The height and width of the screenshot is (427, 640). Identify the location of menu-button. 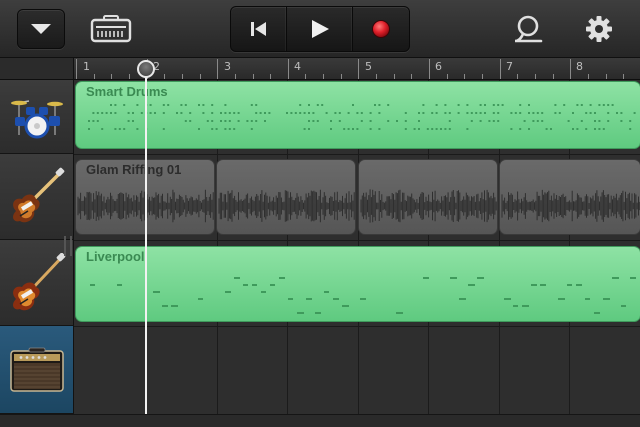
(41, 29).